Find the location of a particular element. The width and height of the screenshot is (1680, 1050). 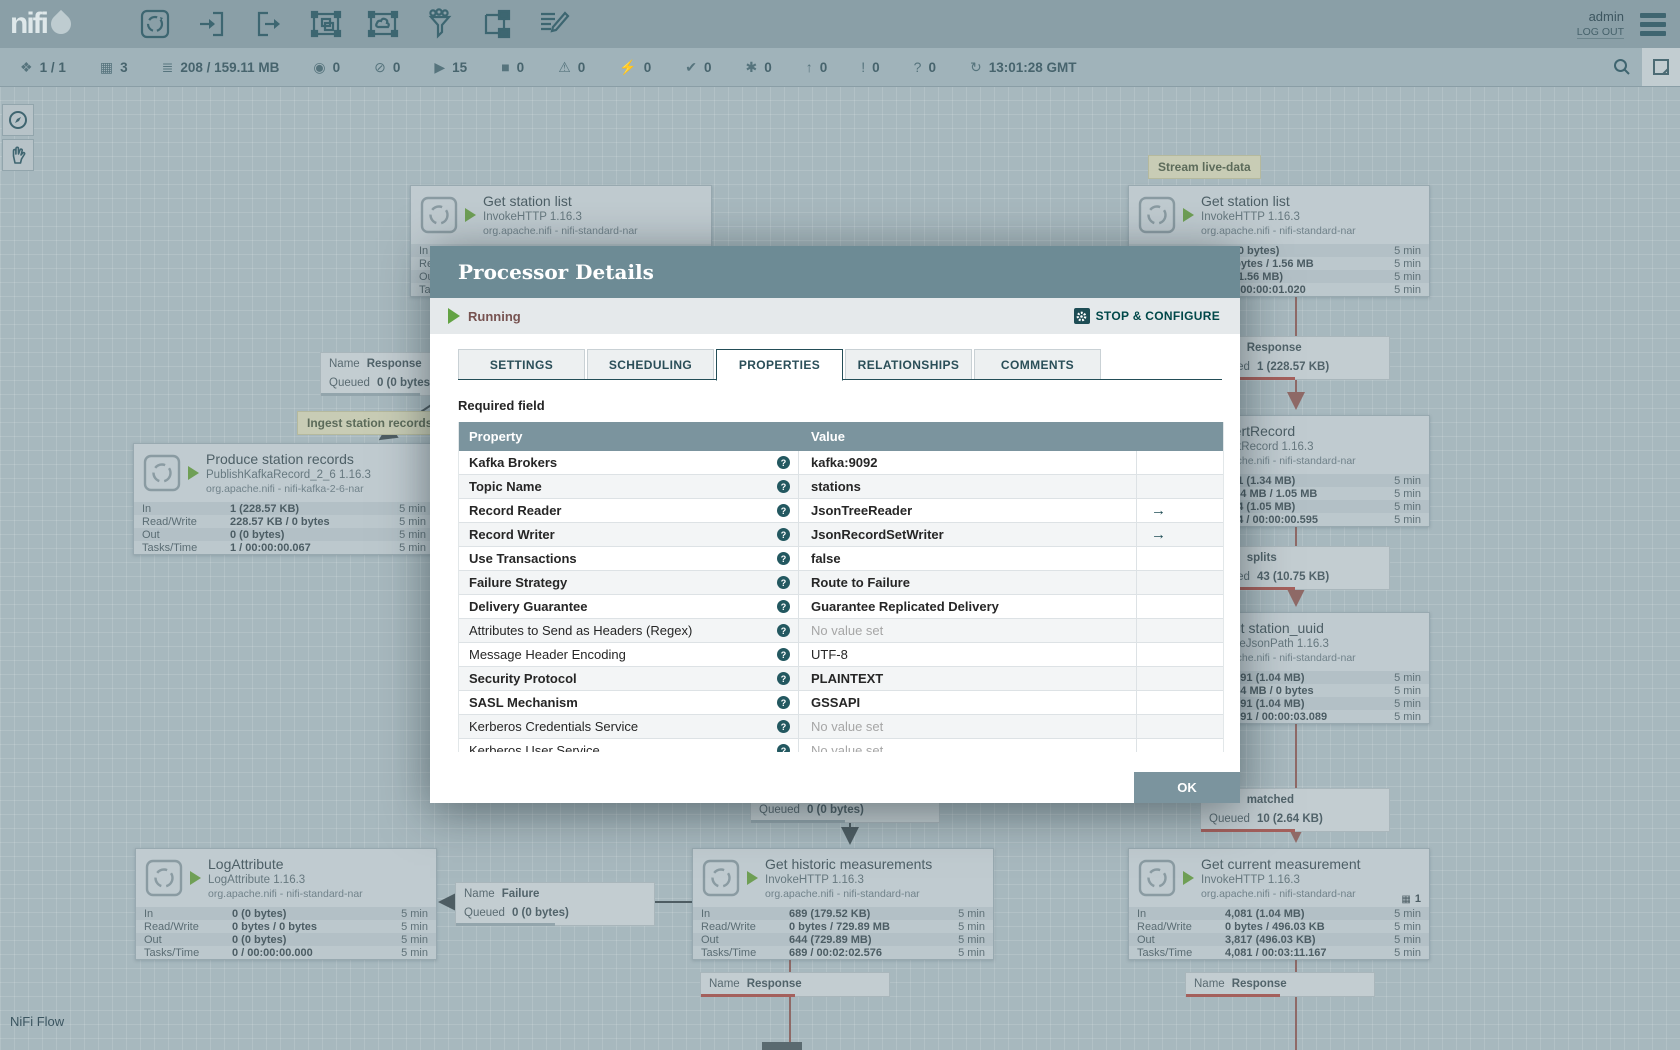

processor-type: InvokeHTTP 1.16.3 is located at coordinates (814, 880).